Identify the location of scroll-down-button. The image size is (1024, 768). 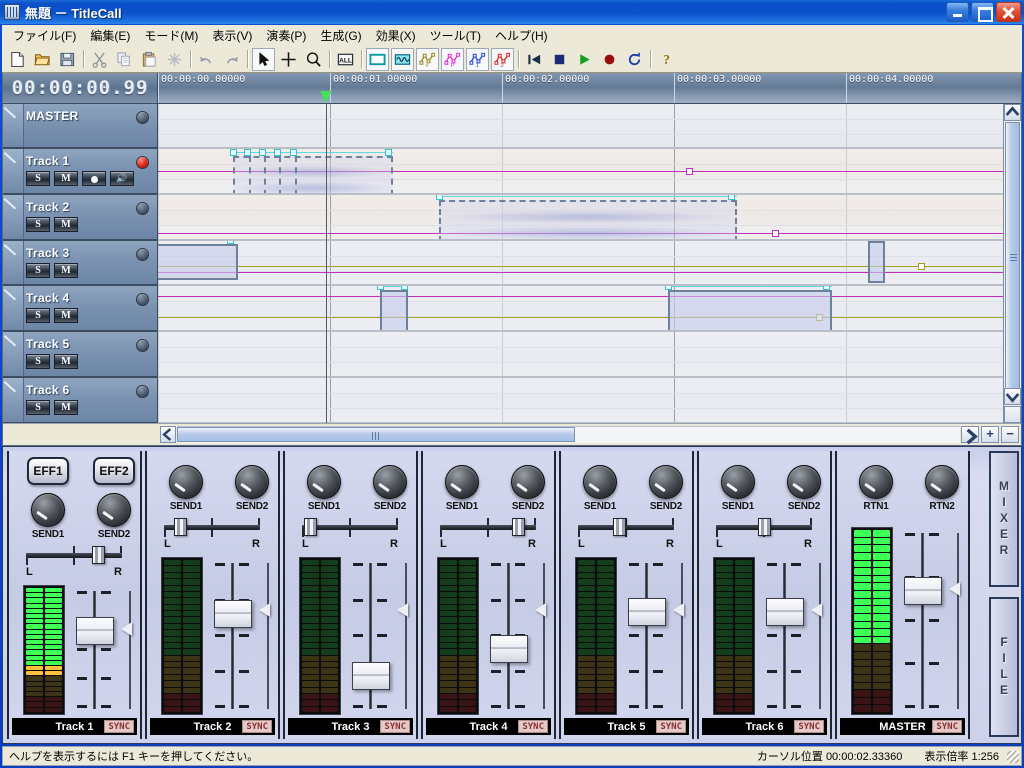
(1012, 396).